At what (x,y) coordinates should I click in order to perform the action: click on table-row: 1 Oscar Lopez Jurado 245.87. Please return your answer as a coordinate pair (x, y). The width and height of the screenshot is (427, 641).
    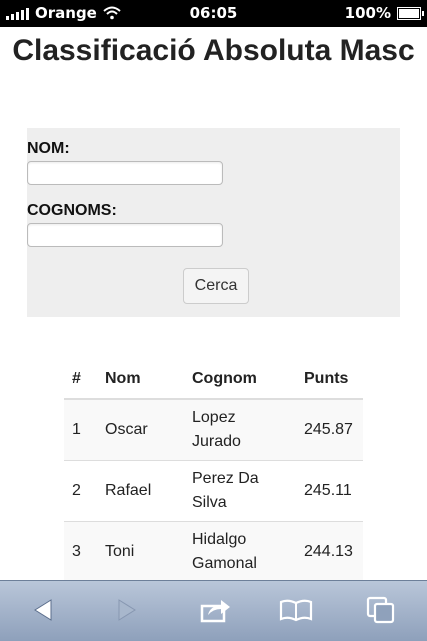
    Looking at the image, I should click on (213, 429).